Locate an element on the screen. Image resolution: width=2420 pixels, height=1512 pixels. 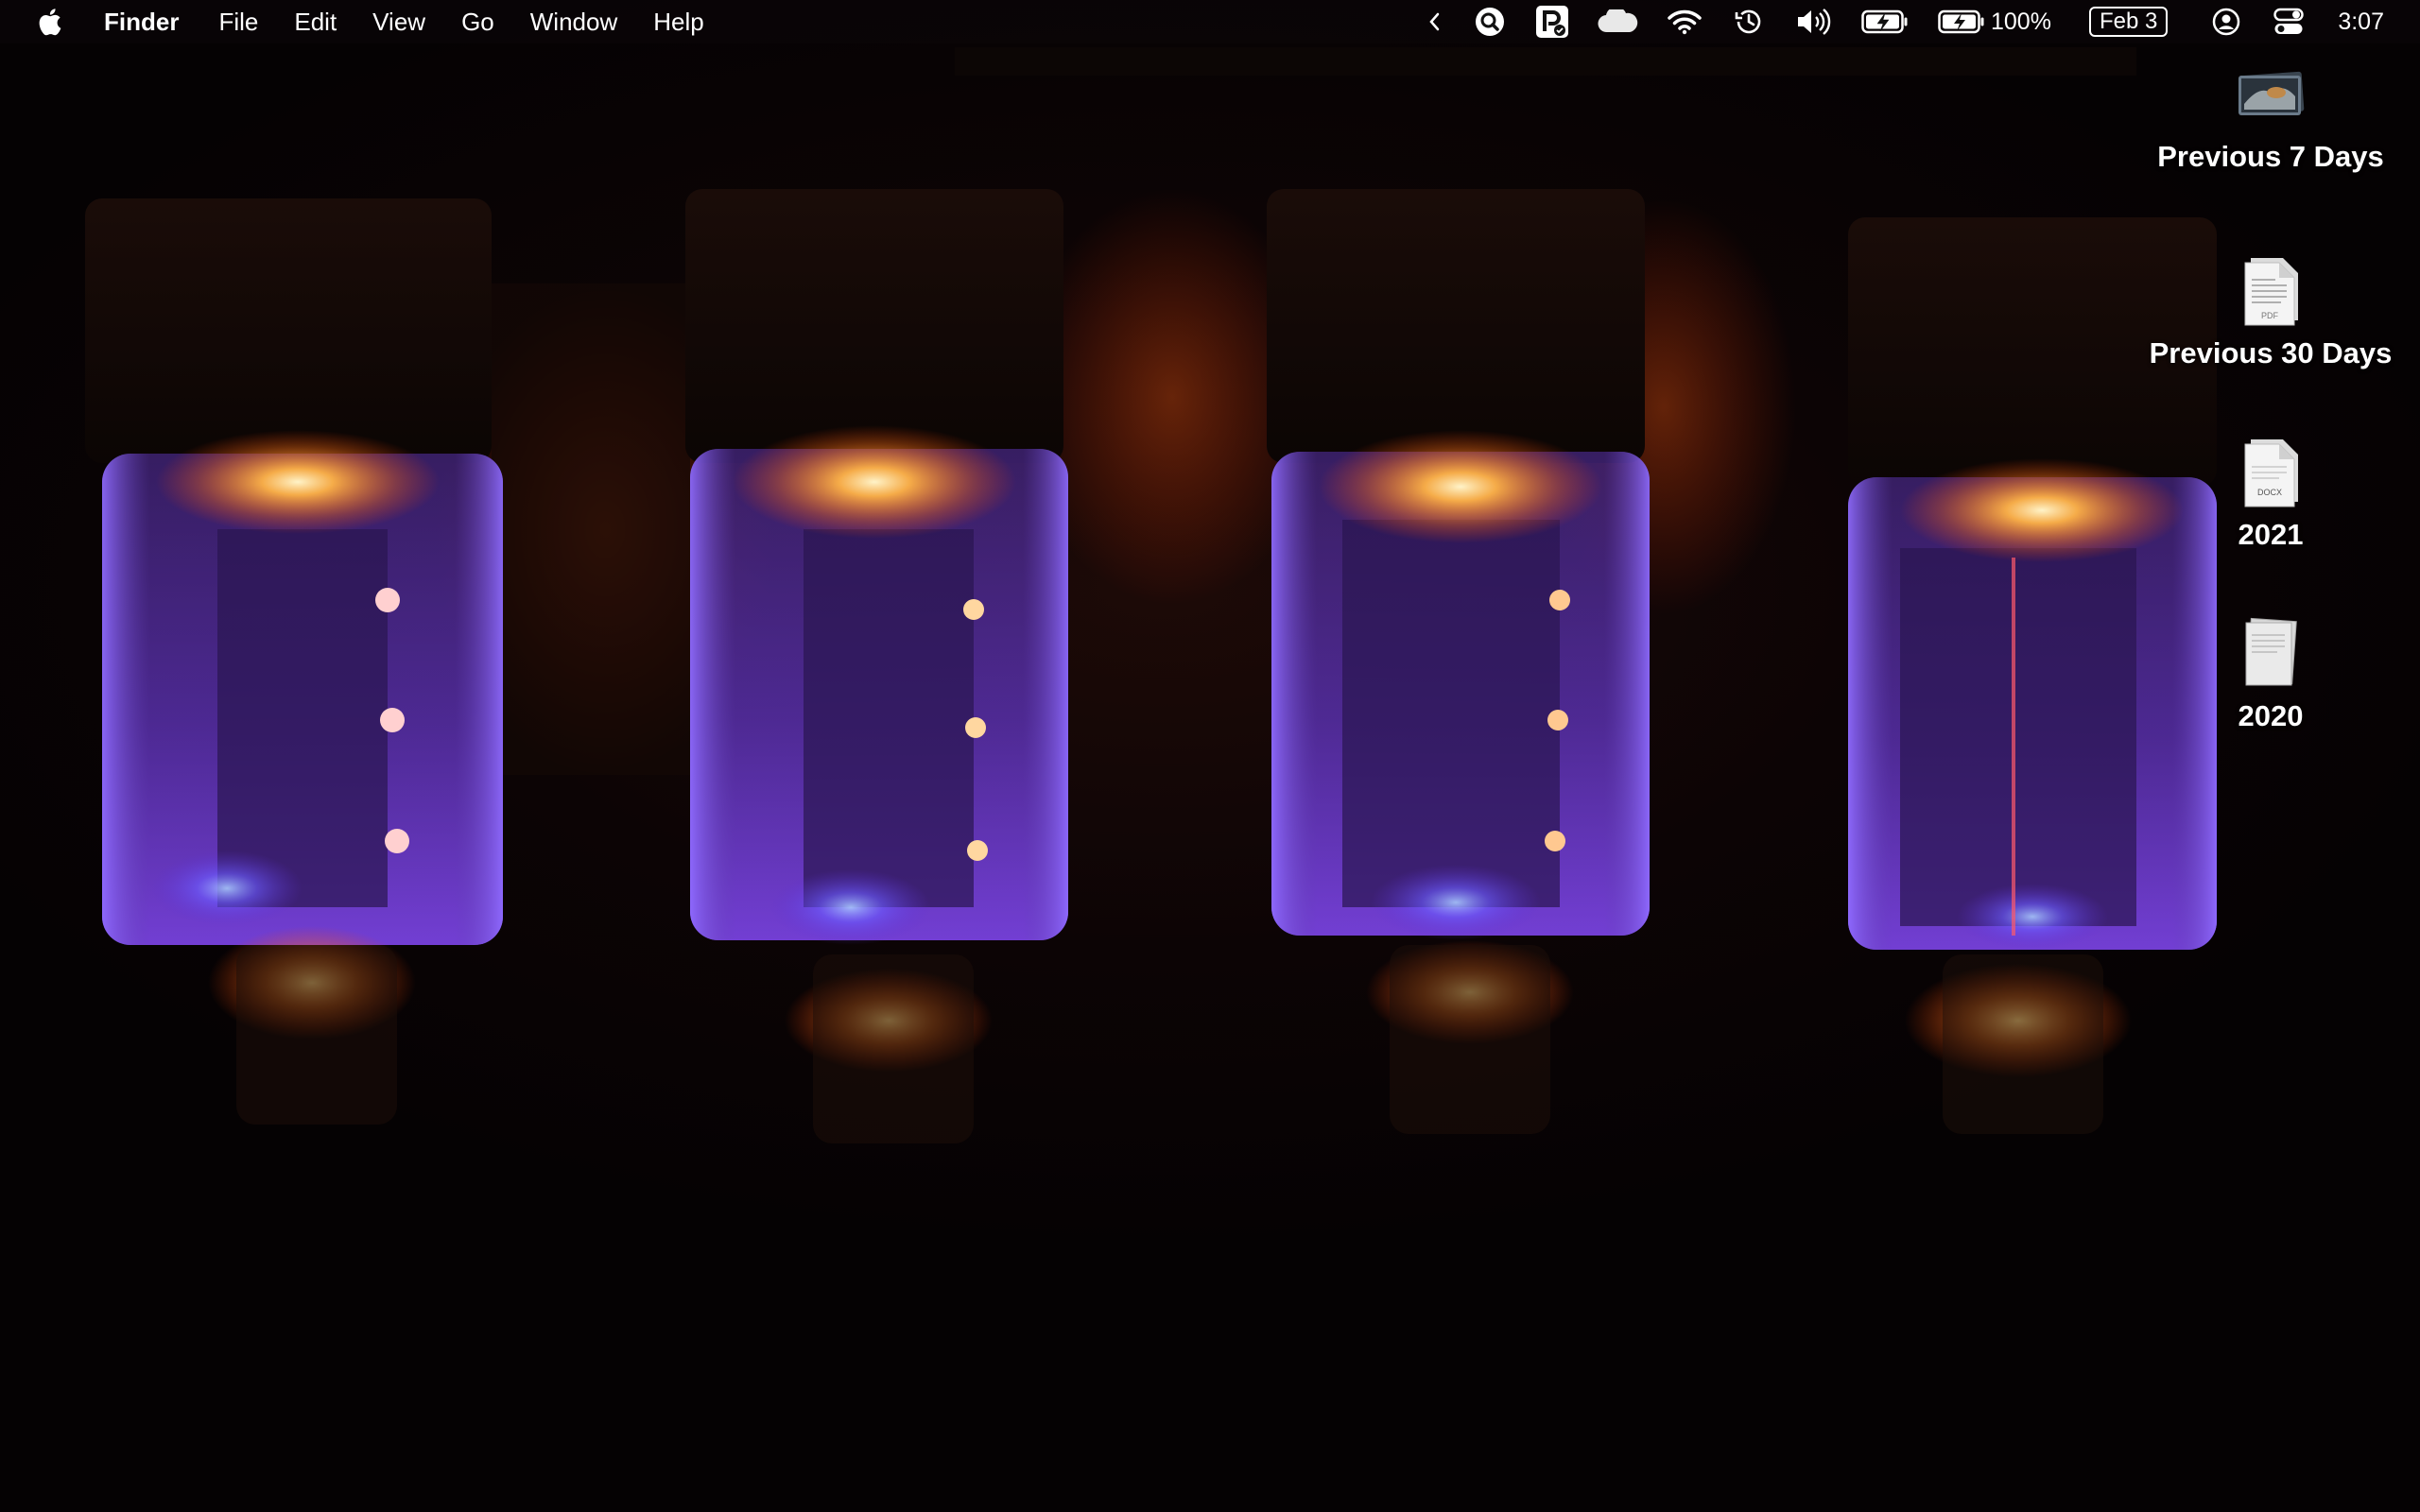
battery-status: 100% is located at coordinates (1994, 21).